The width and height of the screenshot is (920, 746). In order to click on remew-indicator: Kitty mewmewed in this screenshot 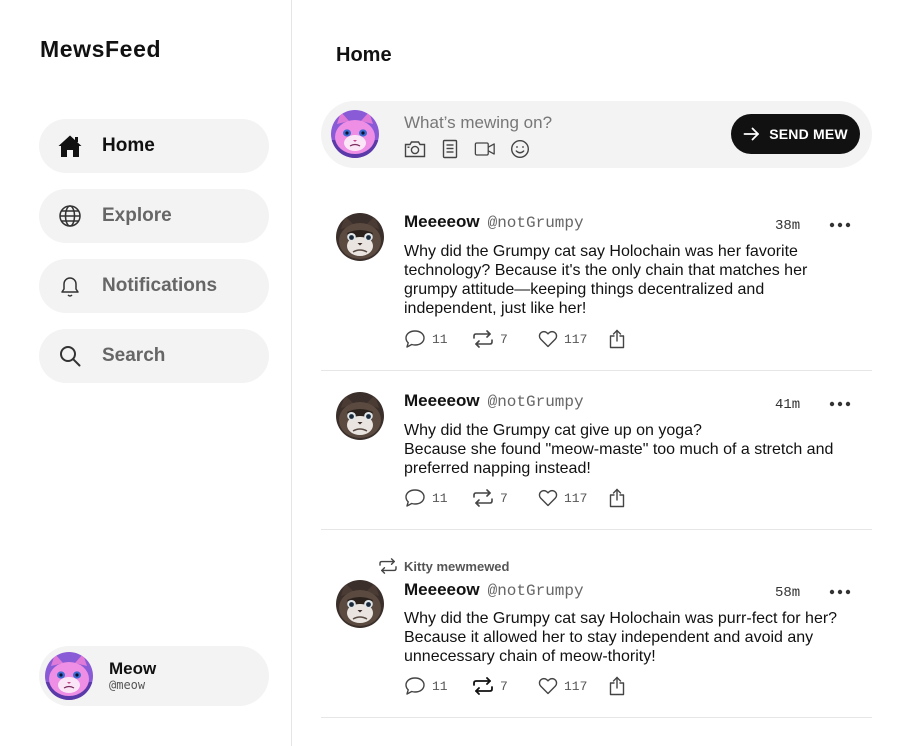, I will do `click(443, 566)`.